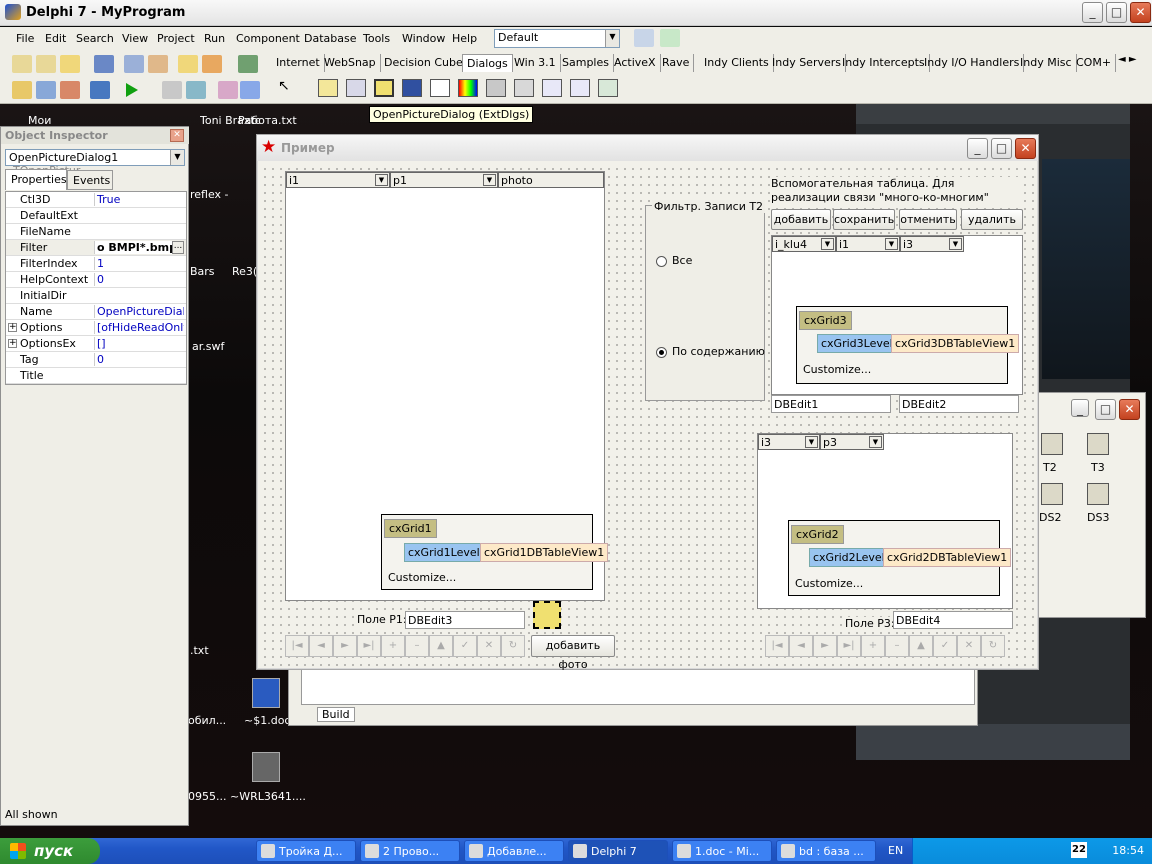  I want to click on cxgrid-level: cxGrid1Level1, so click(447, 552).